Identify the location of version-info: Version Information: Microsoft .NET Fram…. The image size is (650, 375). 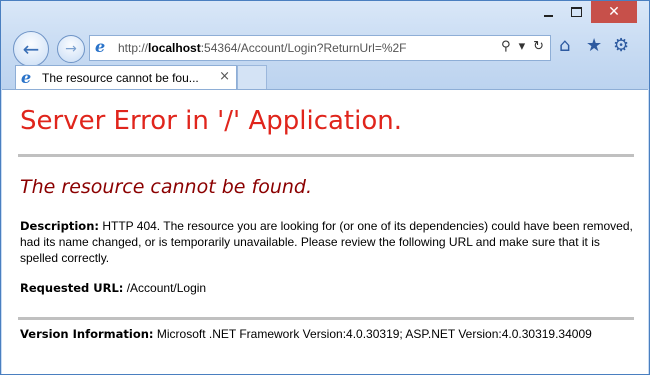
(306, 334).